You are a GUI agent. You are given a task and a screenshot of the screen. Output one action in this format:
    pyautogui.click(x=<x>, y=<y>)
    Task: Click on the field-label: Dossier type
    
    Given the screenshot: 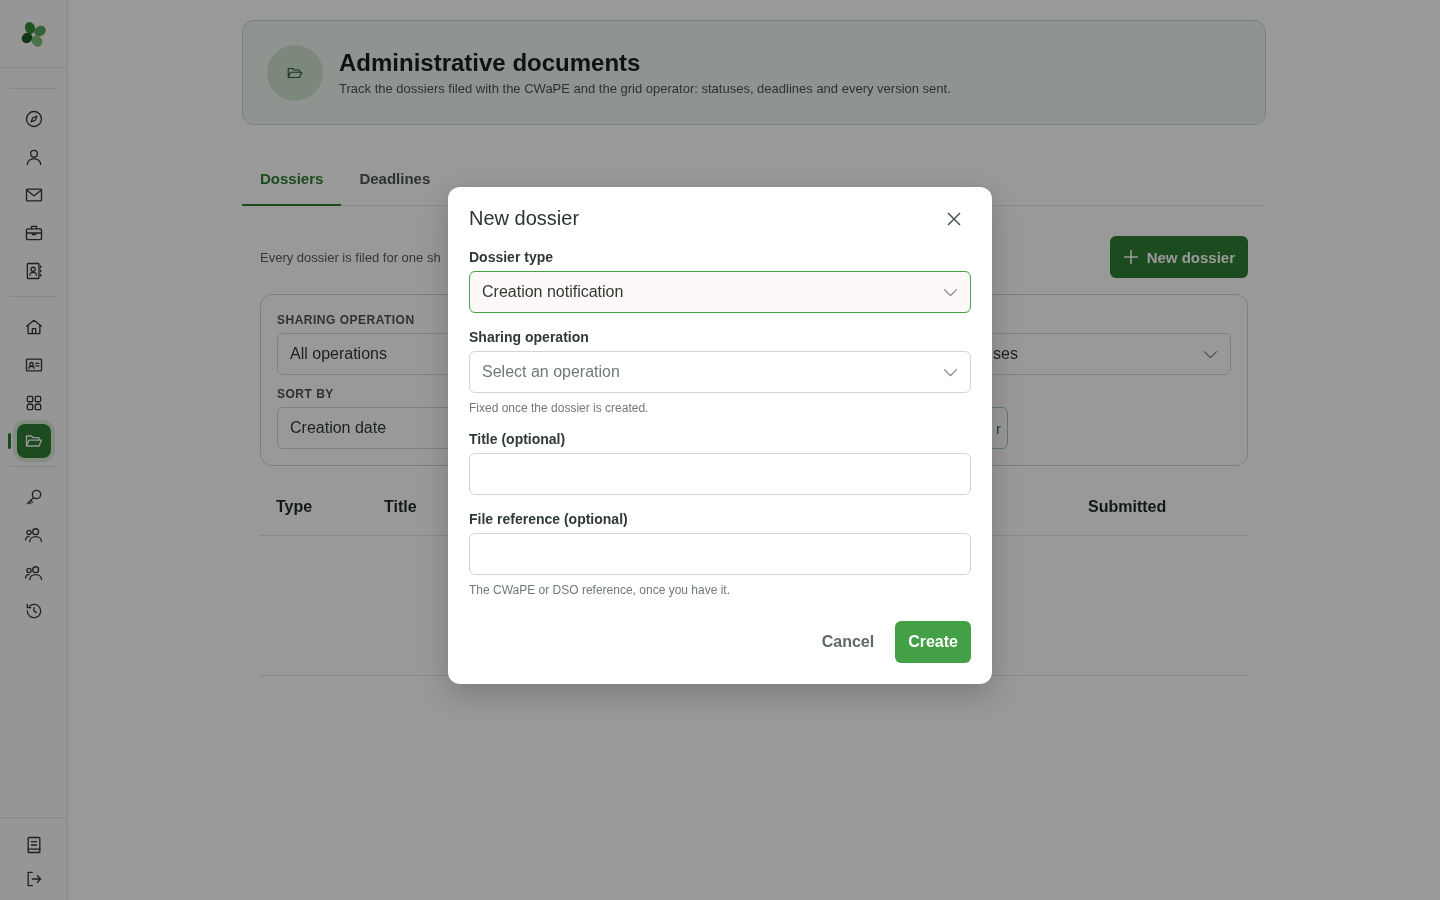 What is the action you would take?
    pyautogui.click(x=512, y=257)
    